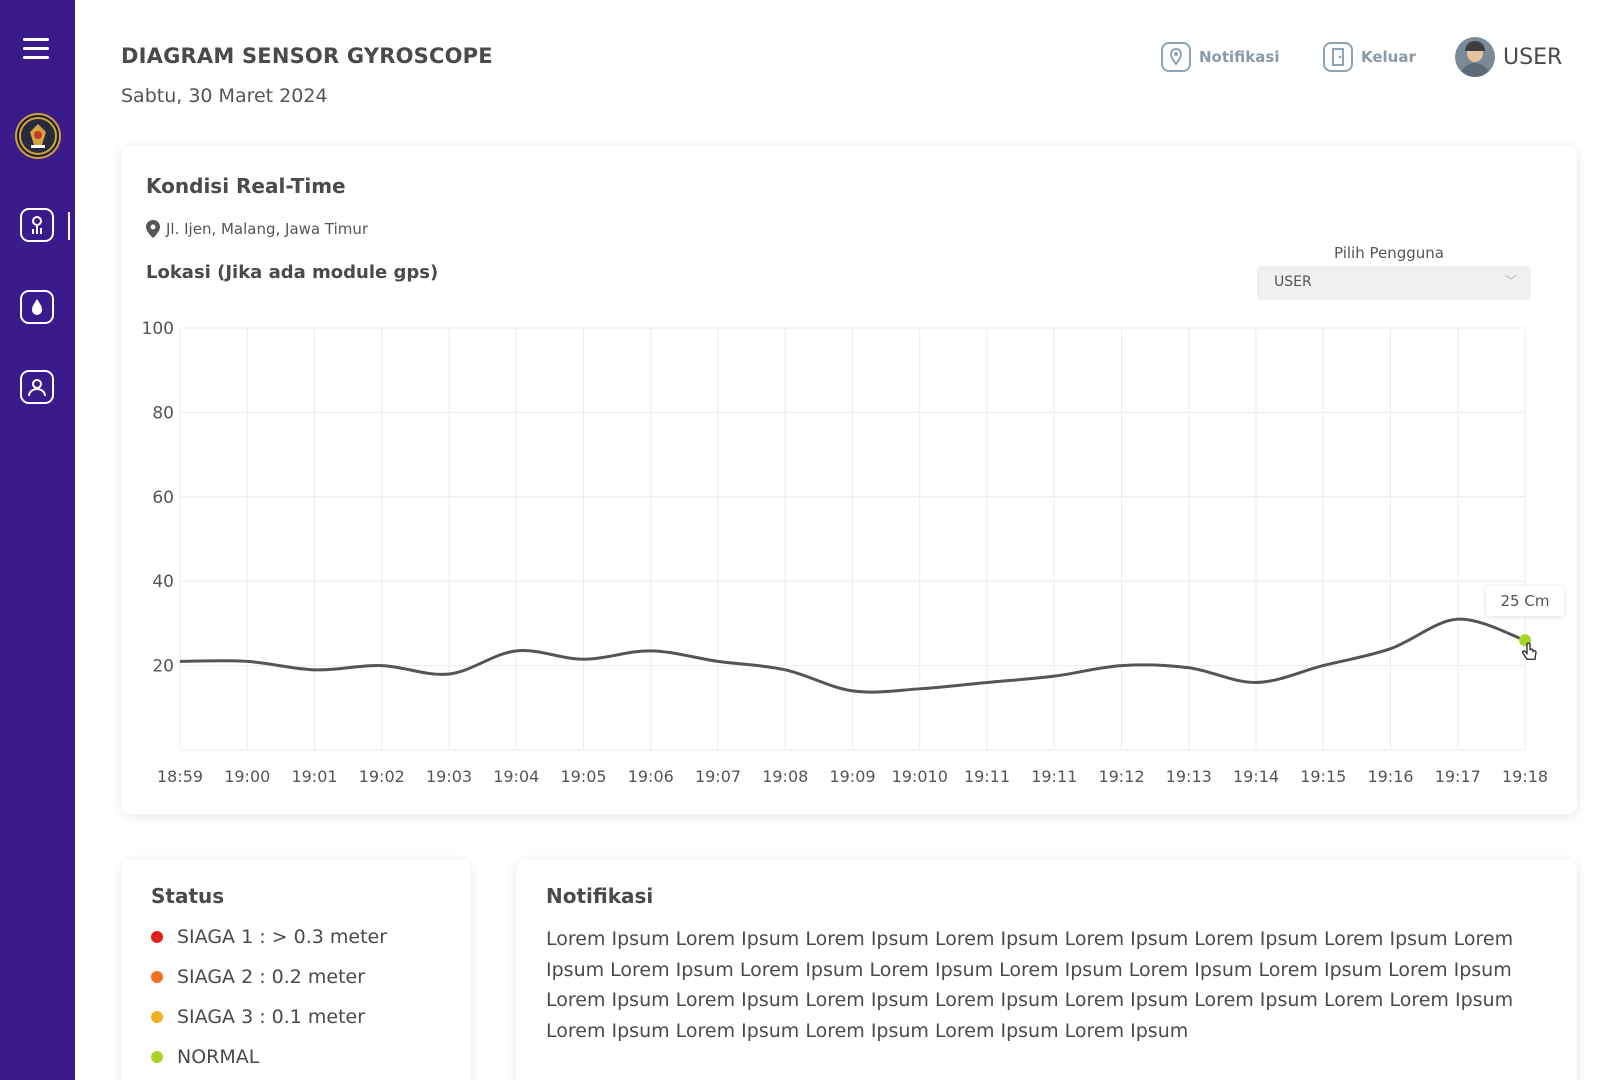 The width and height of the screenshot is (1612, 1080). Describe the element at coordinates (1256, 776) in the screenshot. I see `x-tick-label: 19:14` at that location.